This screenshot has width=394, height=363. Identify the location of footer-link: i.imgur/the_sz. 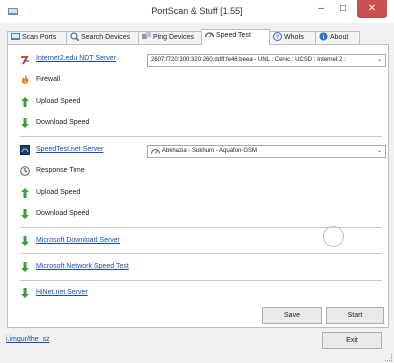
(28, 339).